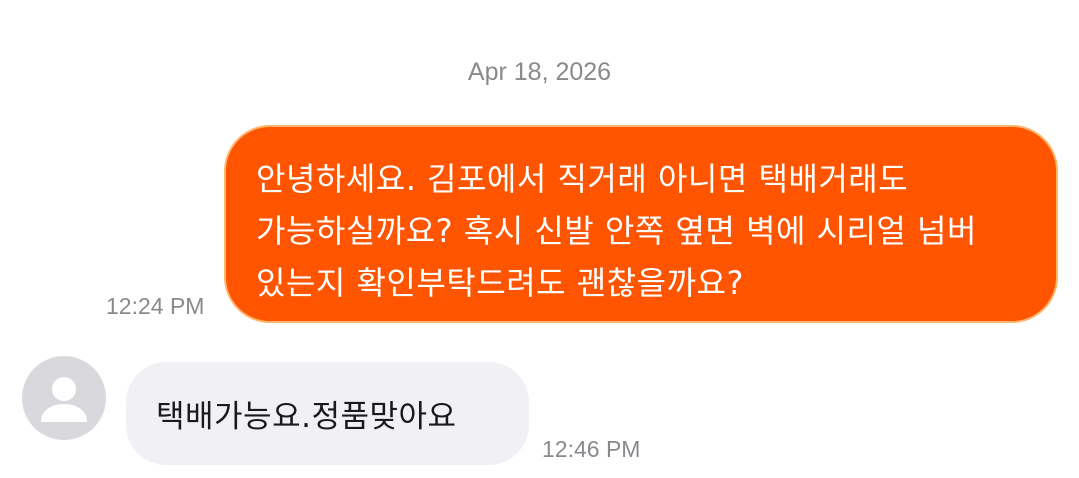 The width and height of the screenshot is (1079, 478). What do you see at coordinates (155, 306) in the screenshot?
I see `outgoing-message-time: 12:24 PM` at bounding box center [155, 306].